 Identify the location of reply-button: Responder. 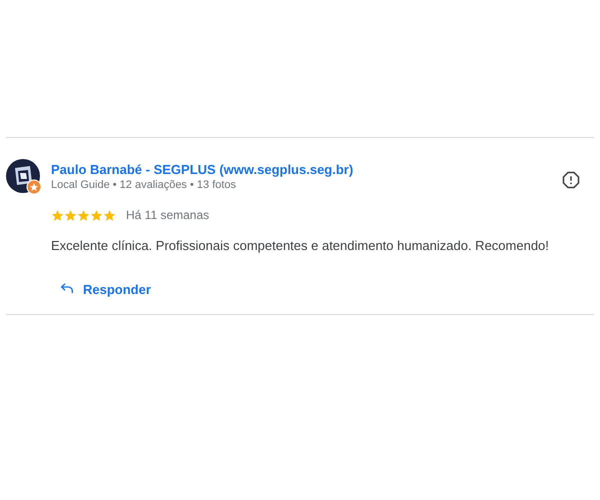
(105, 289).